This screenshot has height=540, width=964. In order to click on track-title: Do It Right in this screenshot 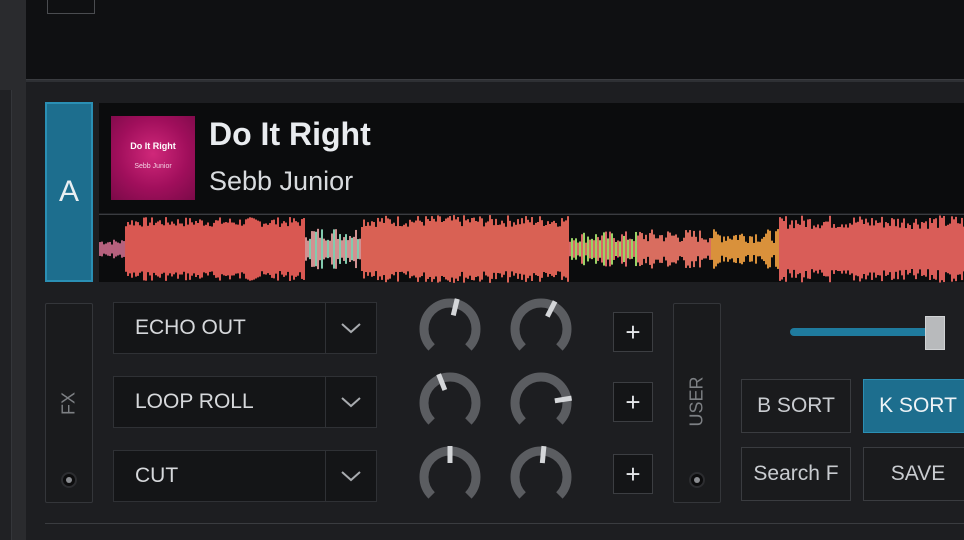, I will do `click(290, 134)`.